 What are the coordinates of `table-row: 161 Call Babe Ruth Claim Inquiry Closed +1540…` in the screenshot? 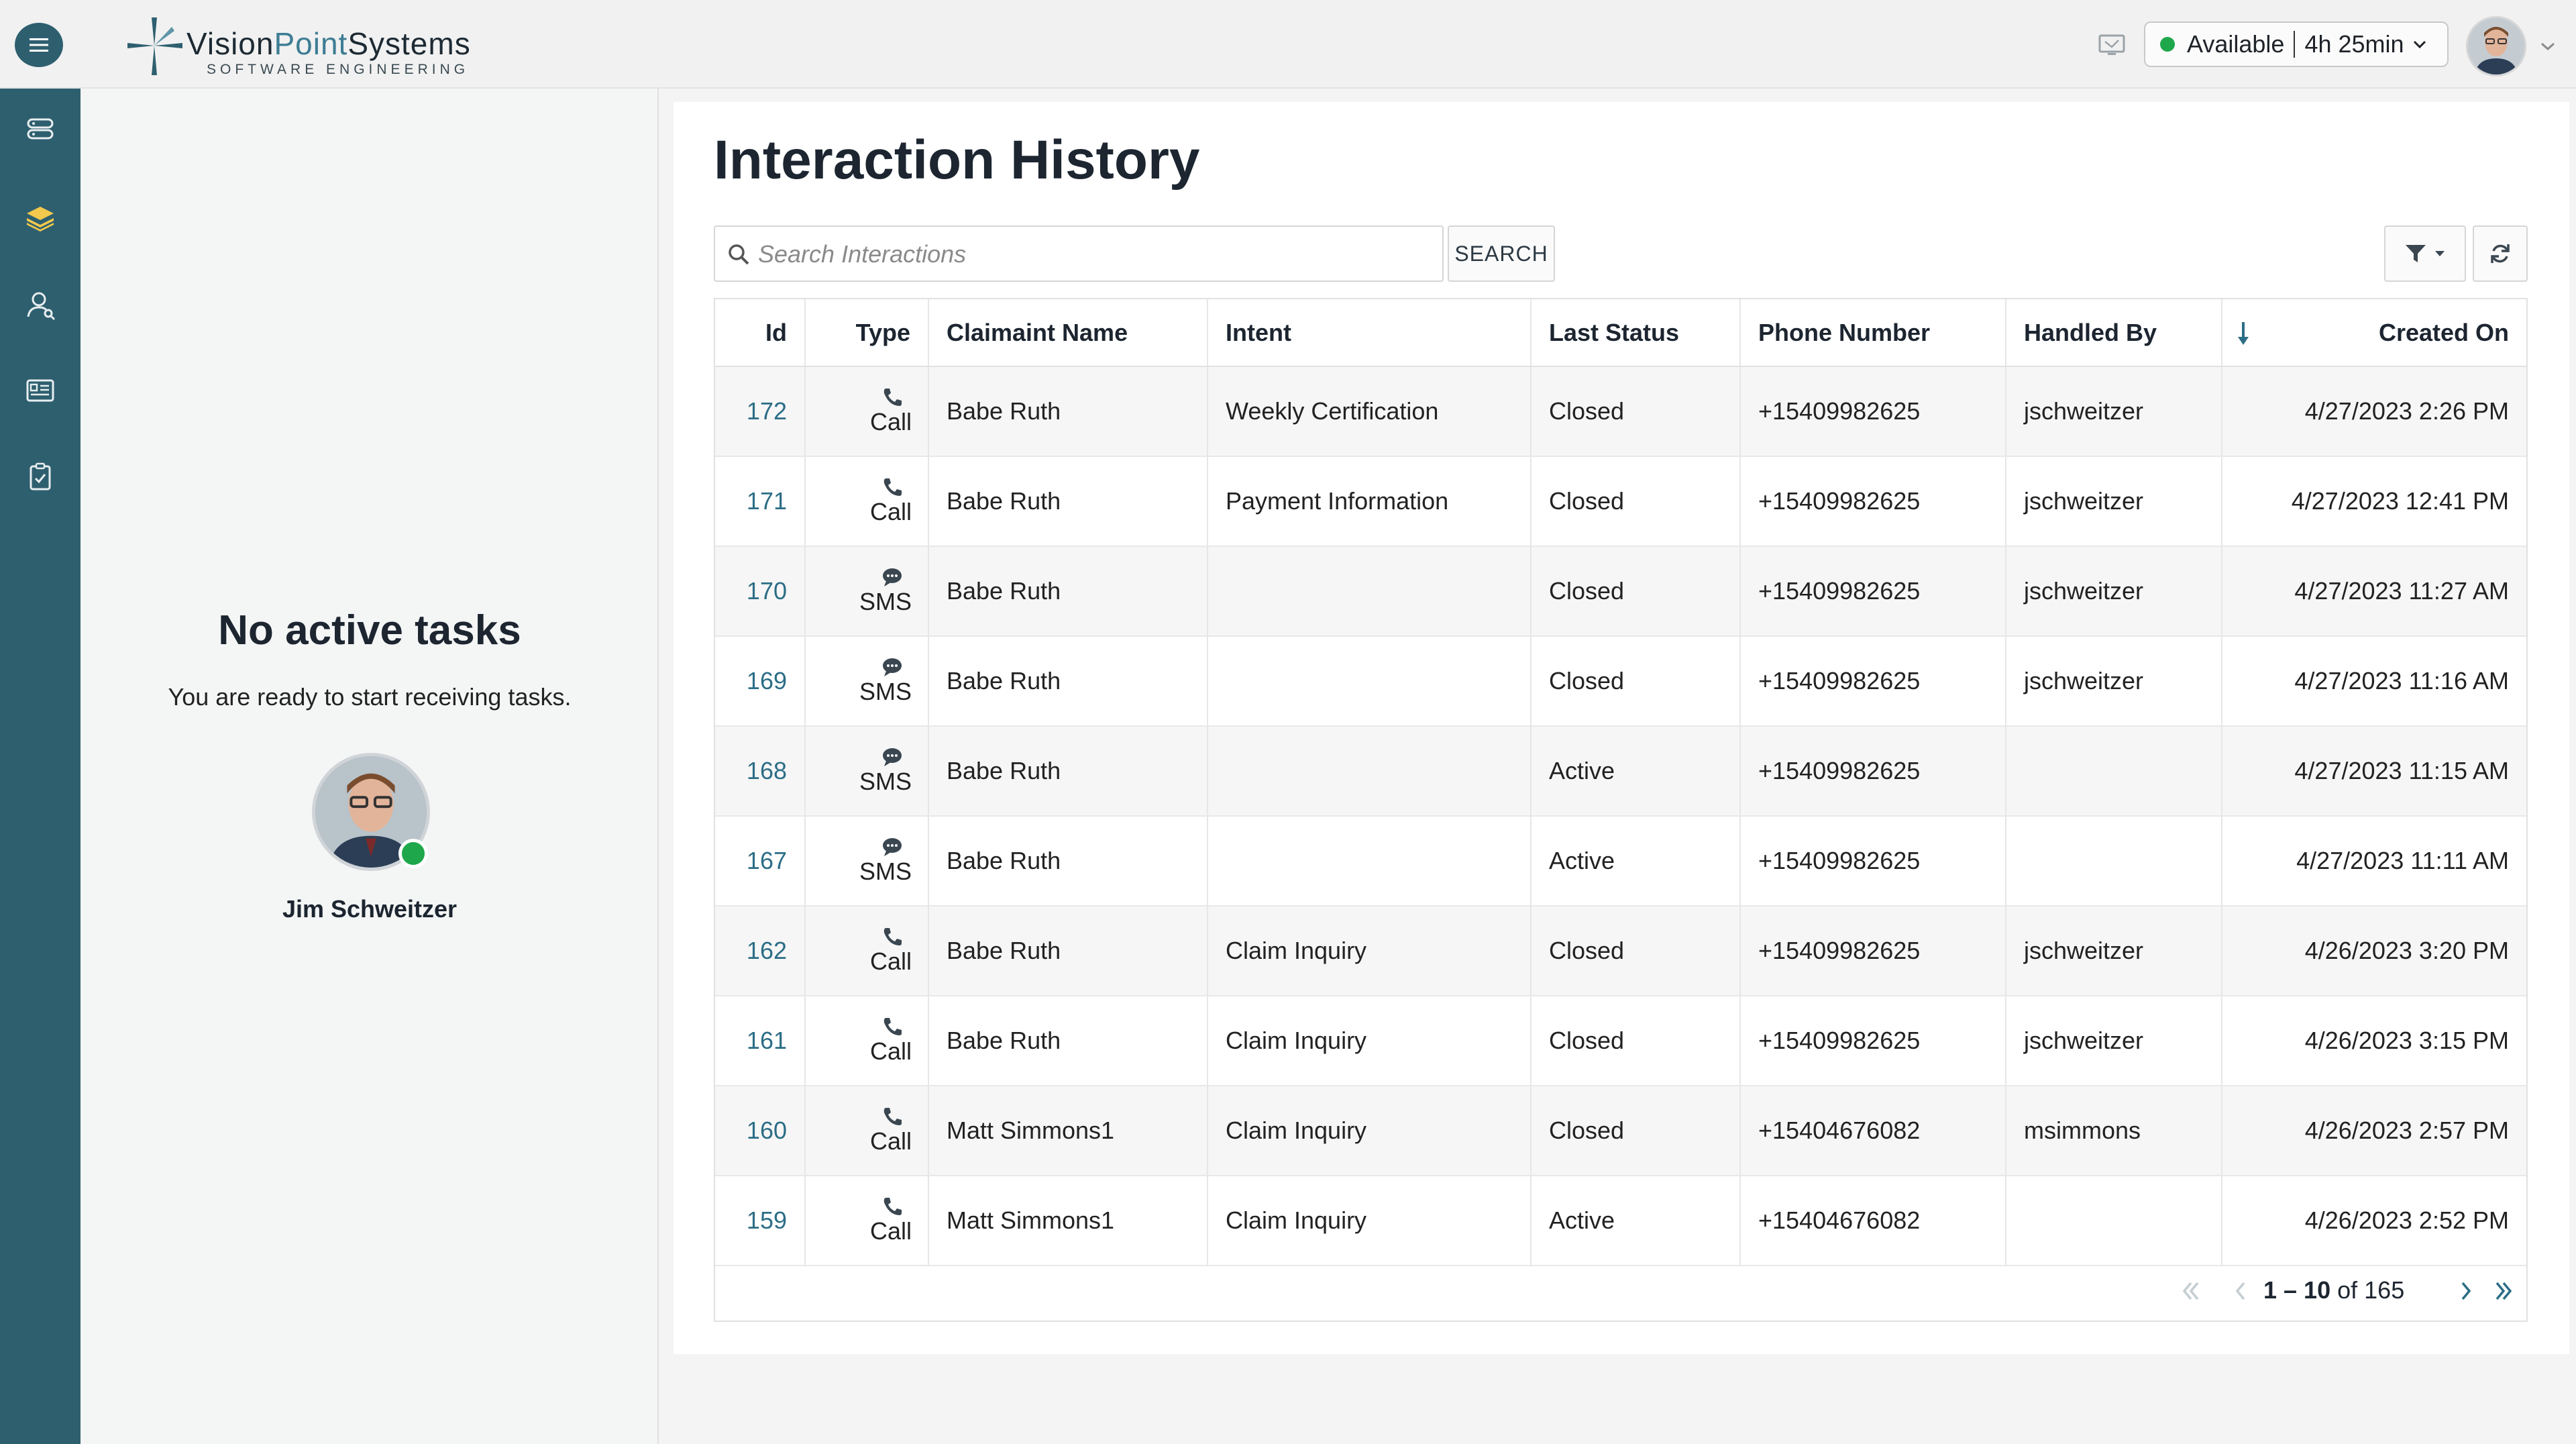 It's located at (1620, 1041).